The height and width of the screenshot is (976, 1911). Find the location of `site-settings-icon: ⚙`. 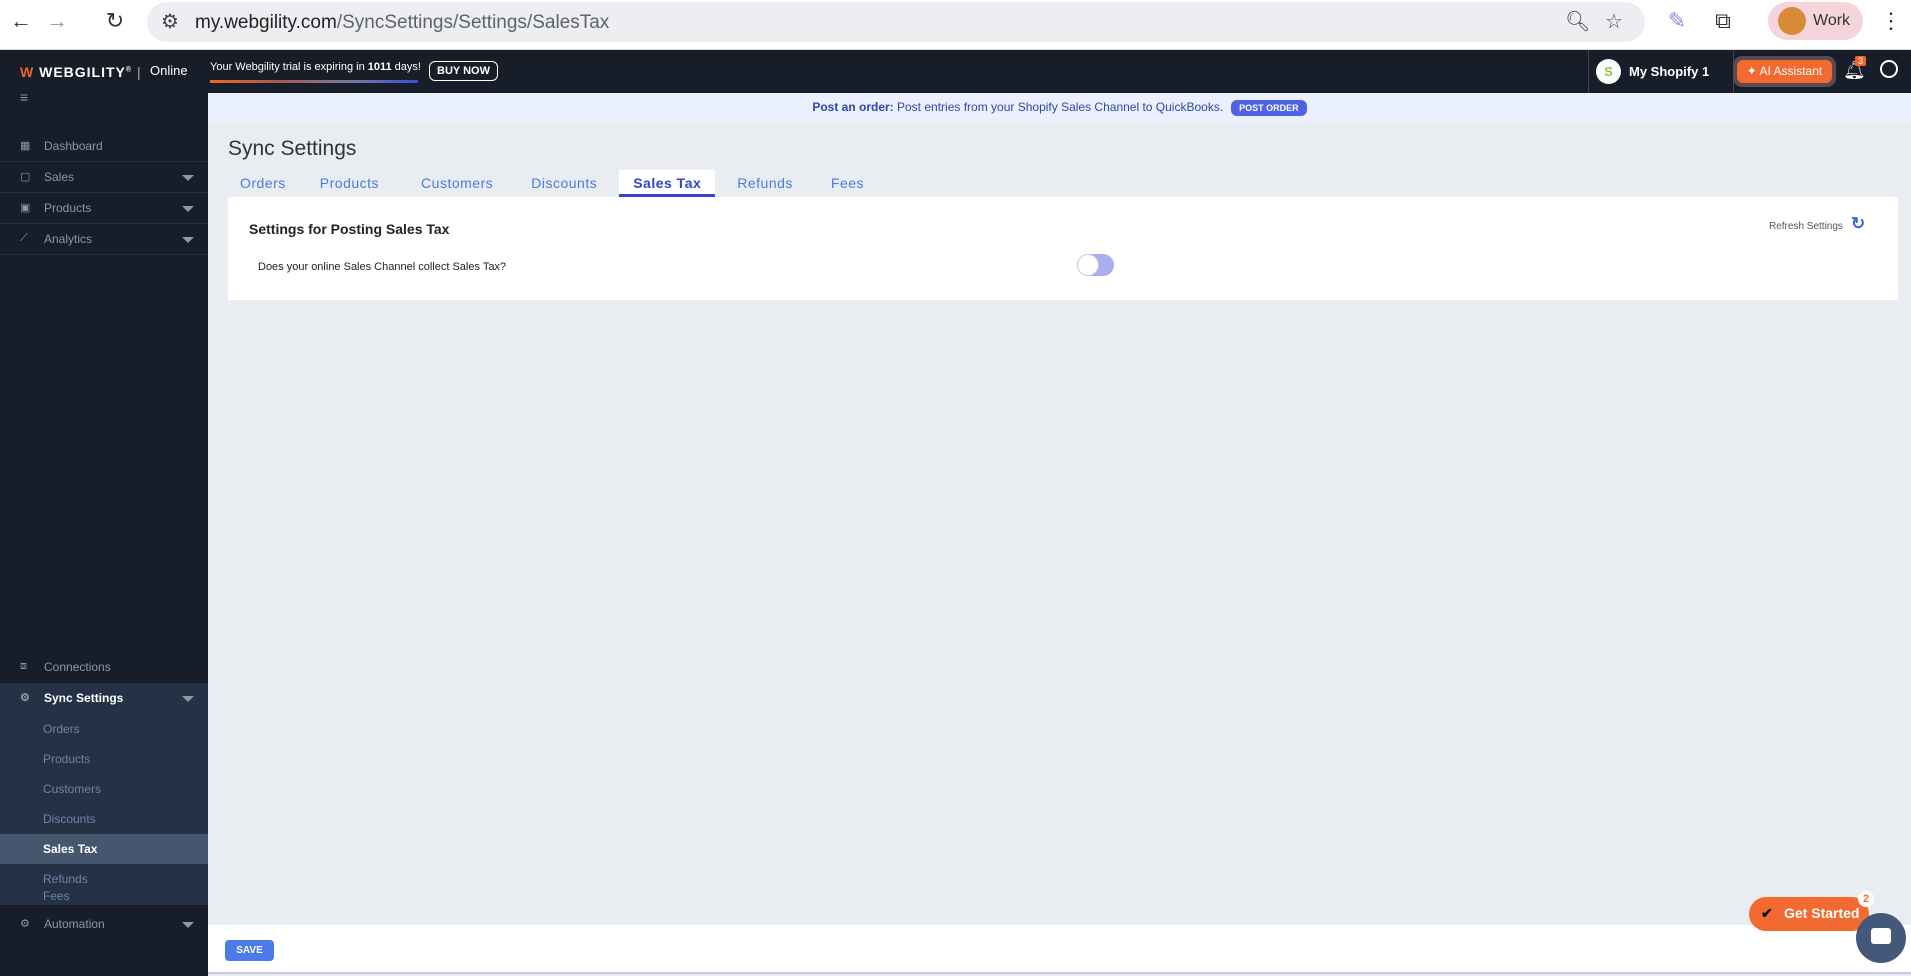

site-settings-icon: ⚙ is located at coordinates (170, 21).